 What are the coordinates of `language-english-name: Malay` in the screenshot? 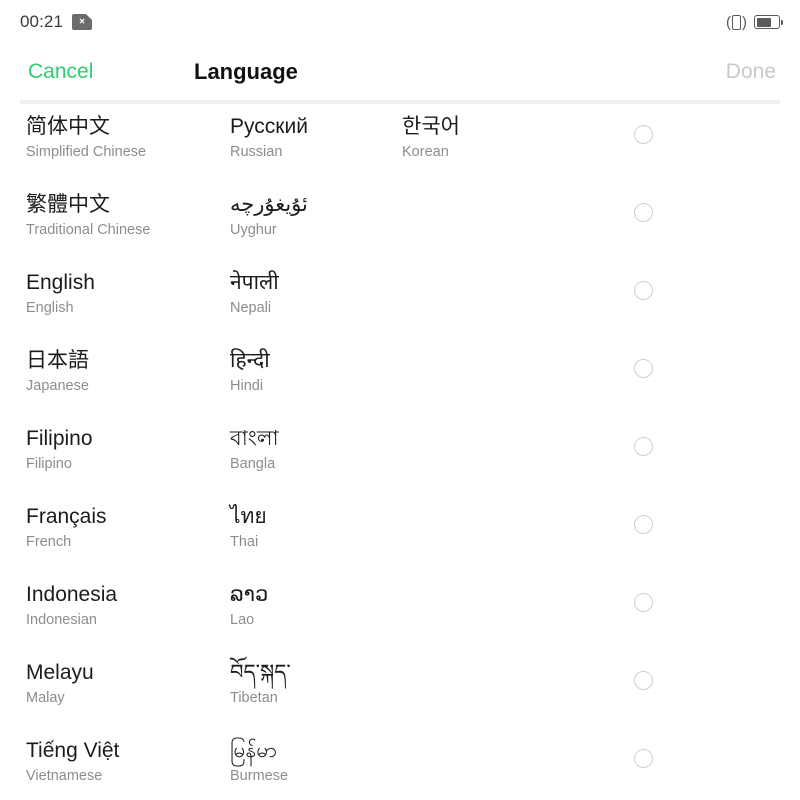 It's located at (45, 698).